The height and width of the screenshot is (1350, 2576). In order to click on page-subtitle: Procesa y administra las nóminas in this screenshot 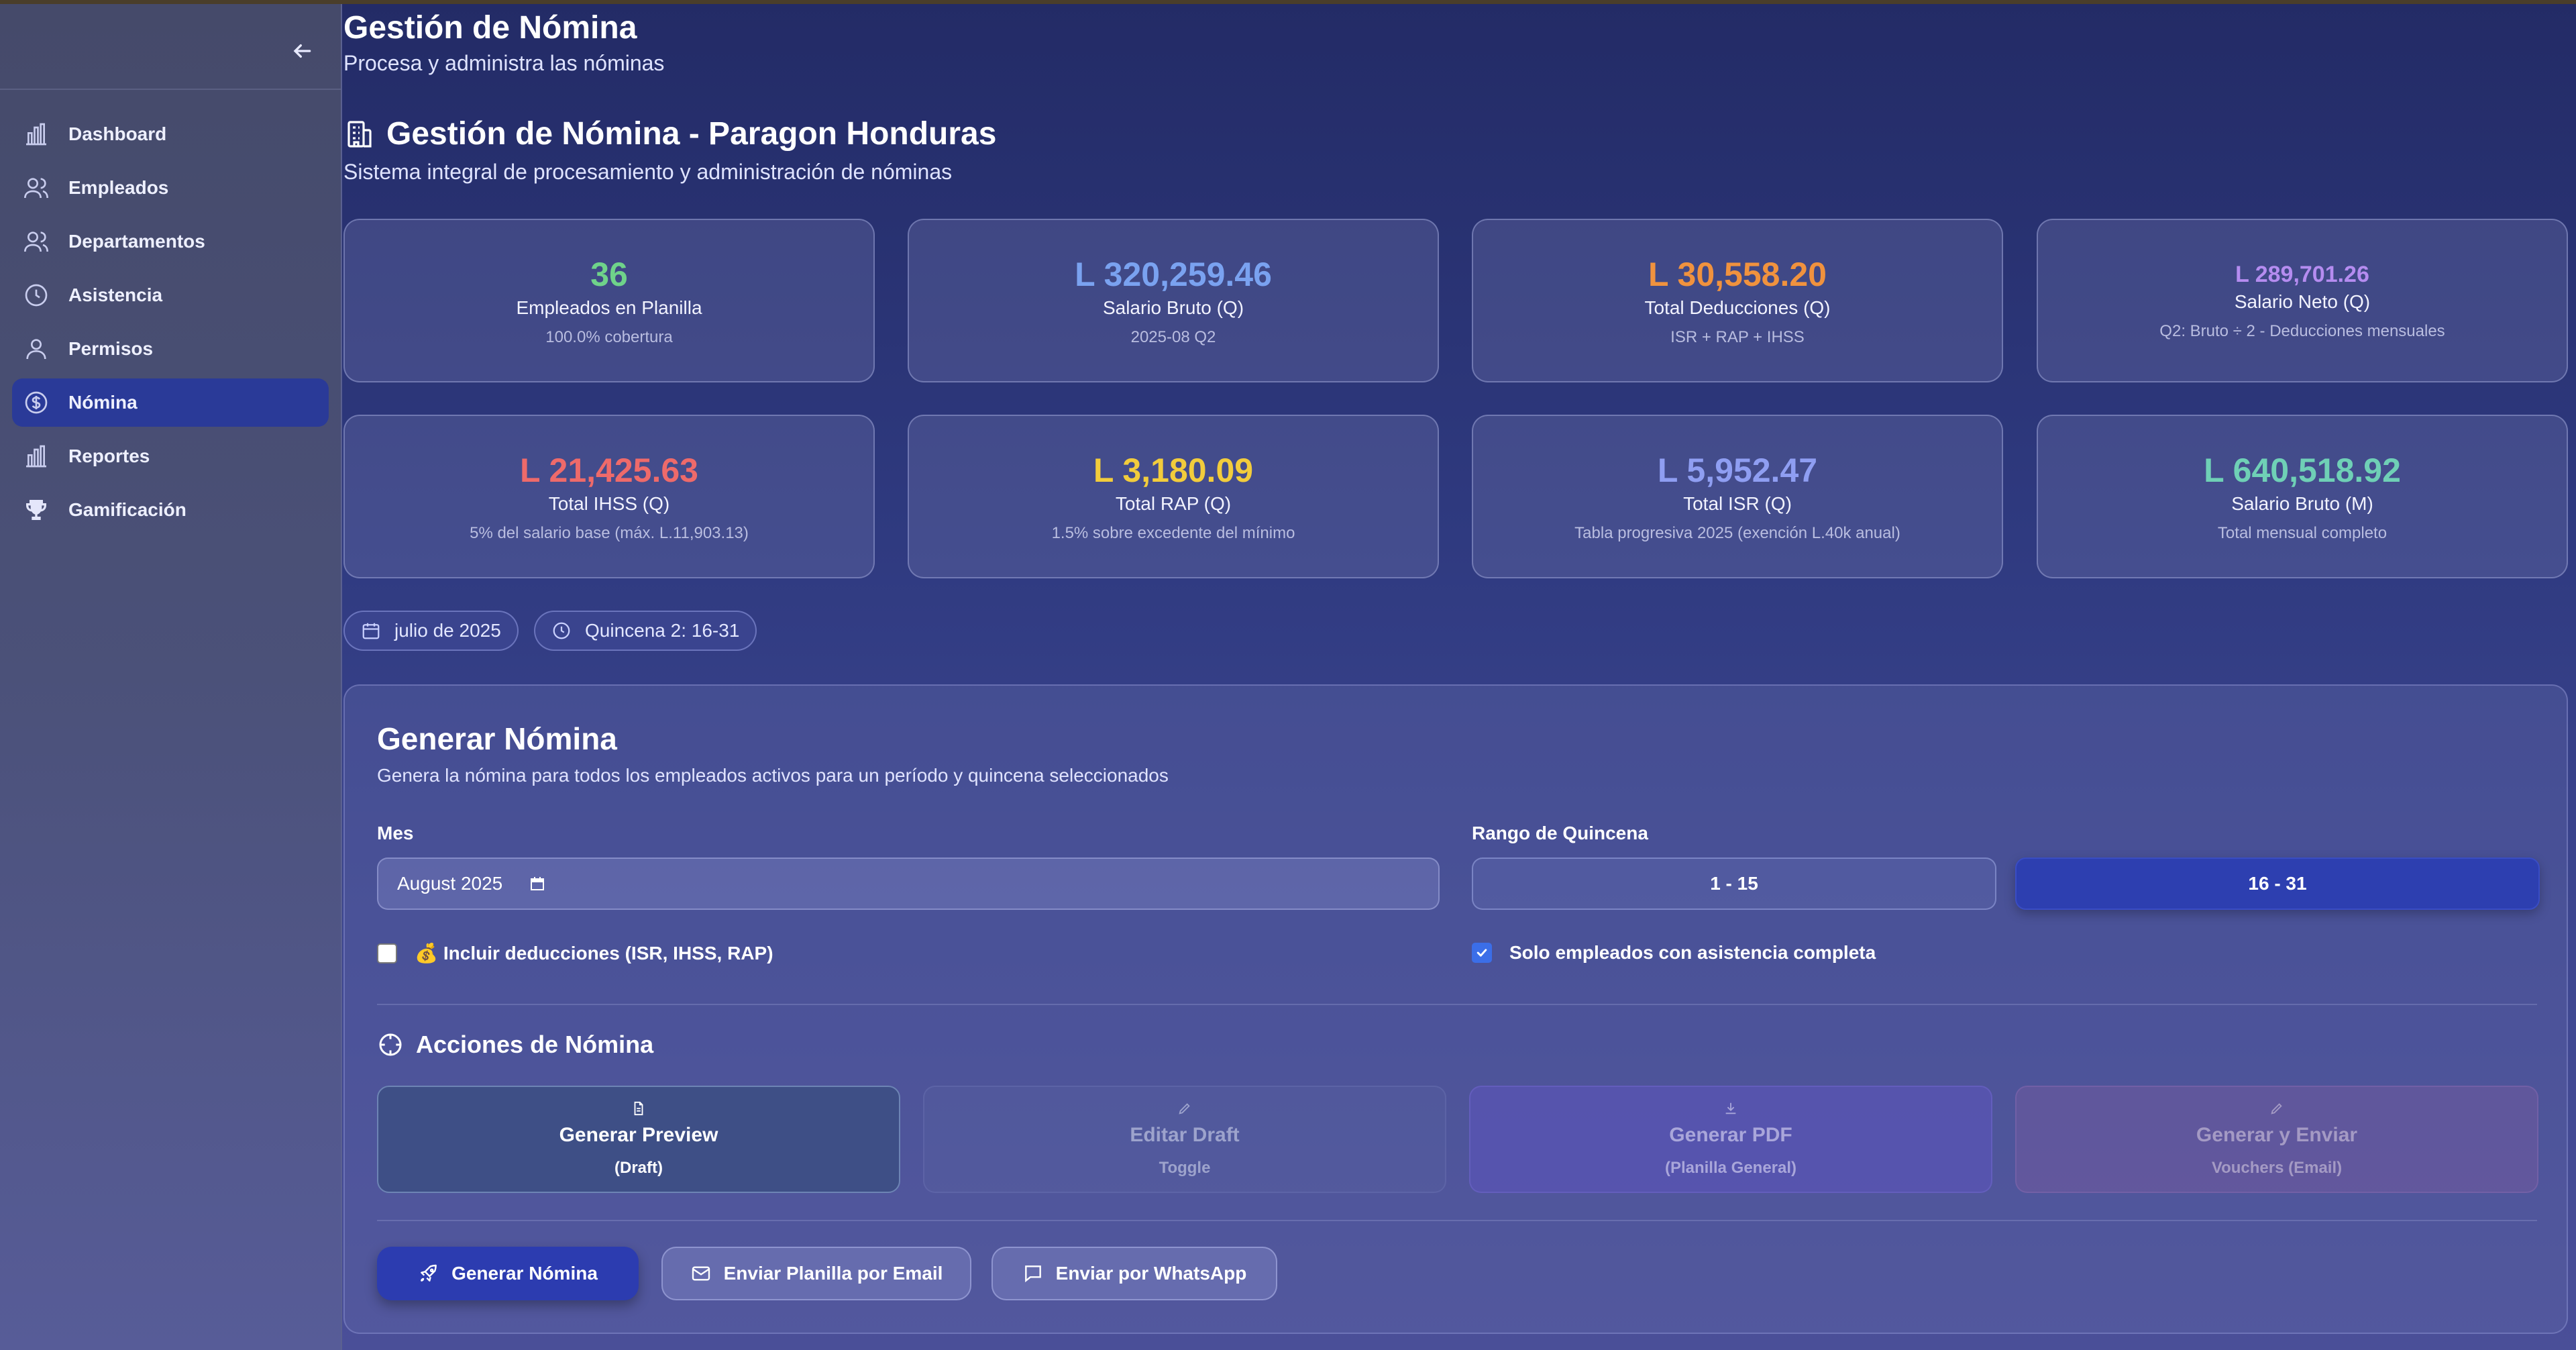, I will do `click(504, 63)`.